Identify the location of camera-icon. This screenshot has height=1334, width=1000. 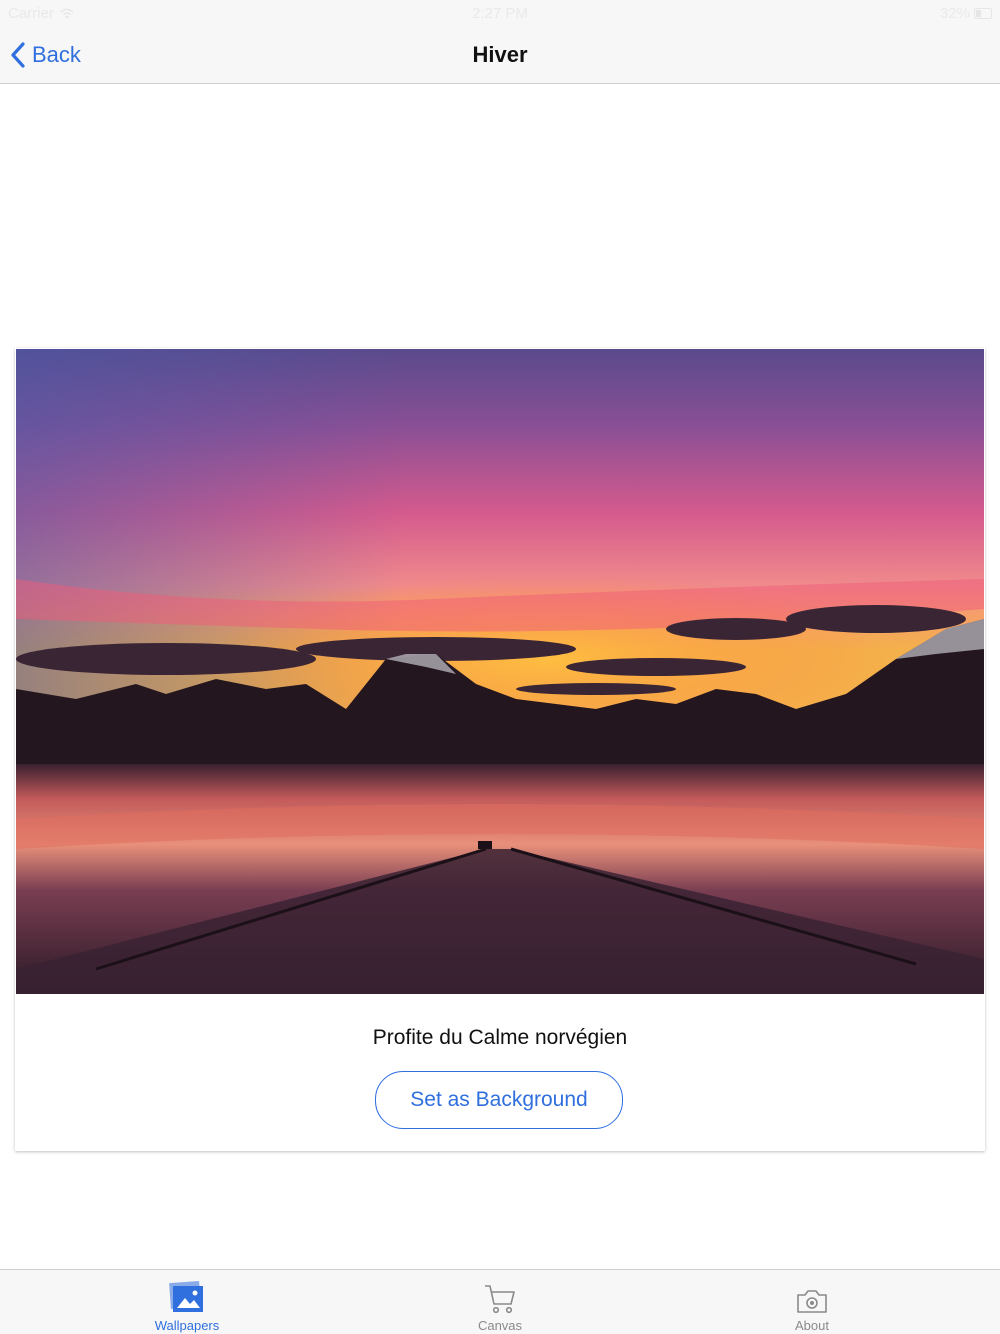
(812, 1296).